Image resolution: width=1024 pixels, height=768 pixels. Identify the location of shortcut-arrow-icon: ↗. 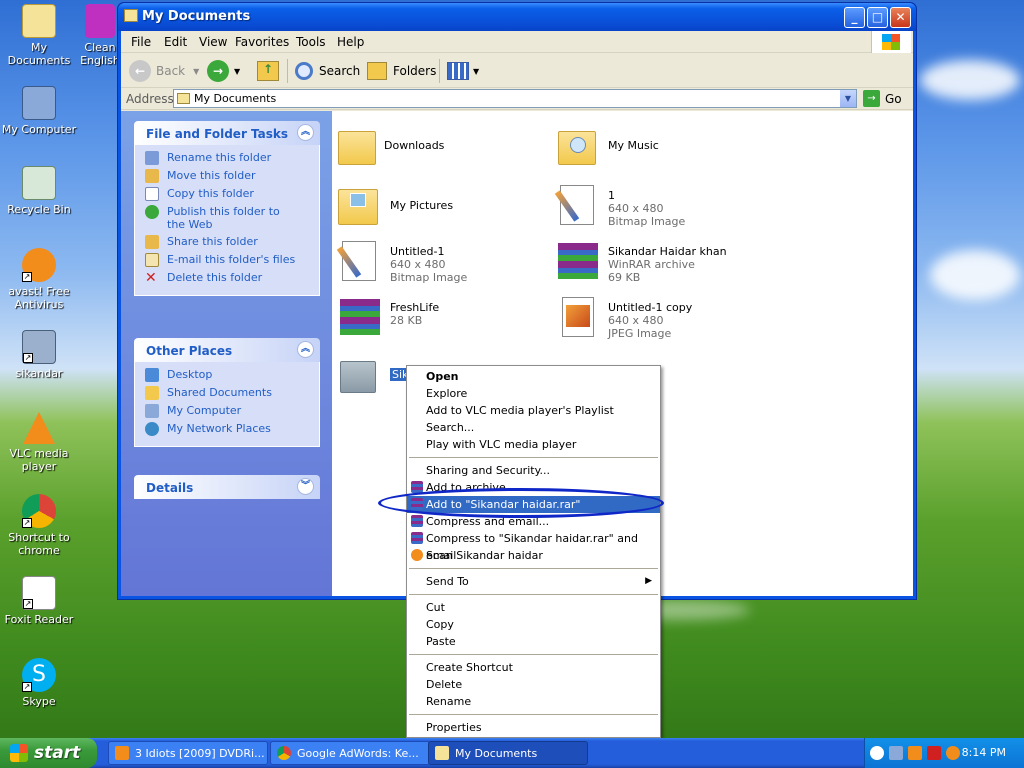
(28, 604).